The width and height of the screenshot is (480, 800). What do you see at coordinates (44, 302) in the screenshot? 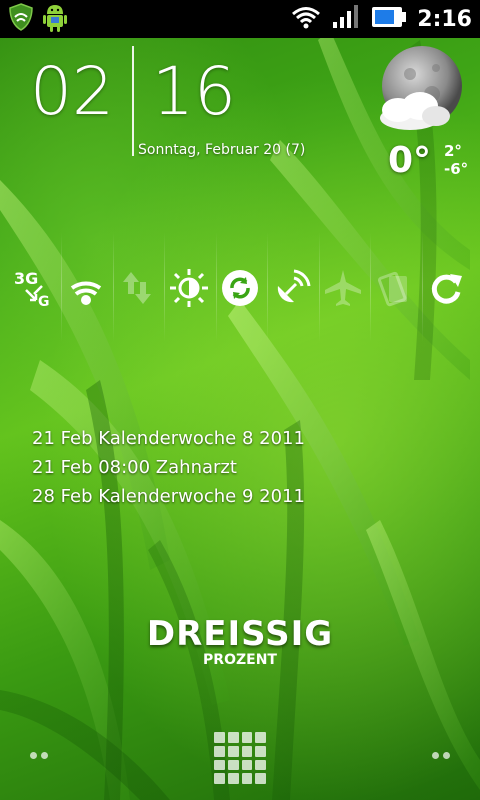
I see `svg-text: G` at bounding box center [44, 302].